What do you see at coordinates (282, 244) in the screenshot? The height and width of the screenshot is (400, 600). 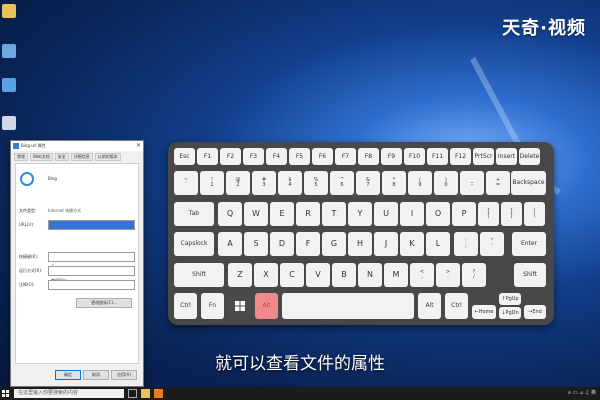 I see `key-d: D` at bounding box center [282, 244].